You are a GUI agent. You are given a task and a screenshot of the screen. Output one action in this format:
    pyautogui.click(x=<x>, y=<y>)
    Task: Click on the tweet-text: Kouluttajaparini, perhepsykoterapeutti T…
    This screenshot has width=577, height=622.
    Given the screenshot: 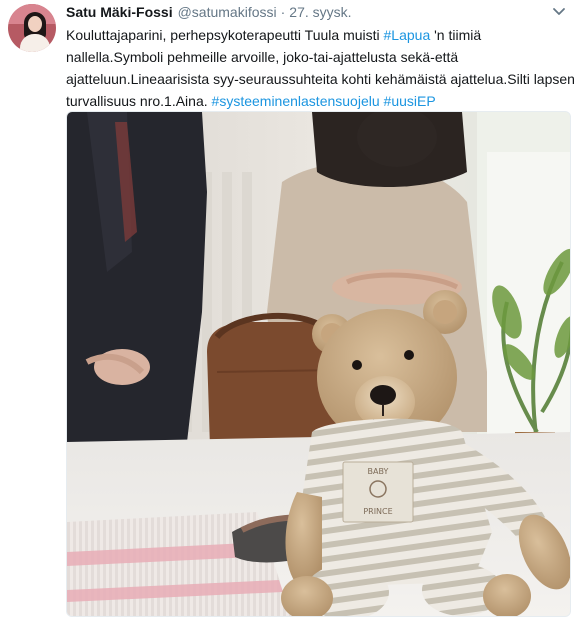 What is the action you would take?
    pyautogui.click(x=320, y=68)
    